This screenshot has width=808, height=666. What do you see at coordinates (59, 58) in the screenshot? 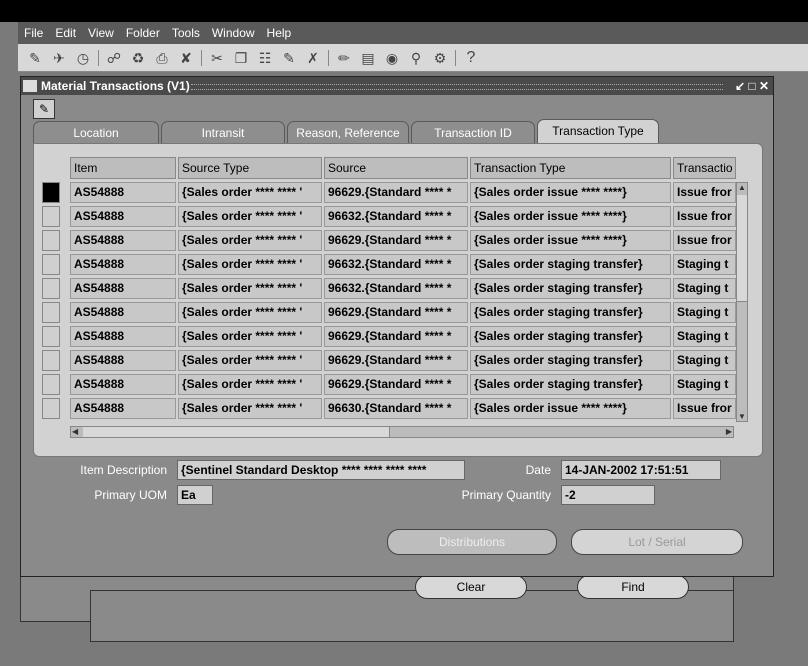
I see `find-icon: ✈` at bounding box center [59, 58].